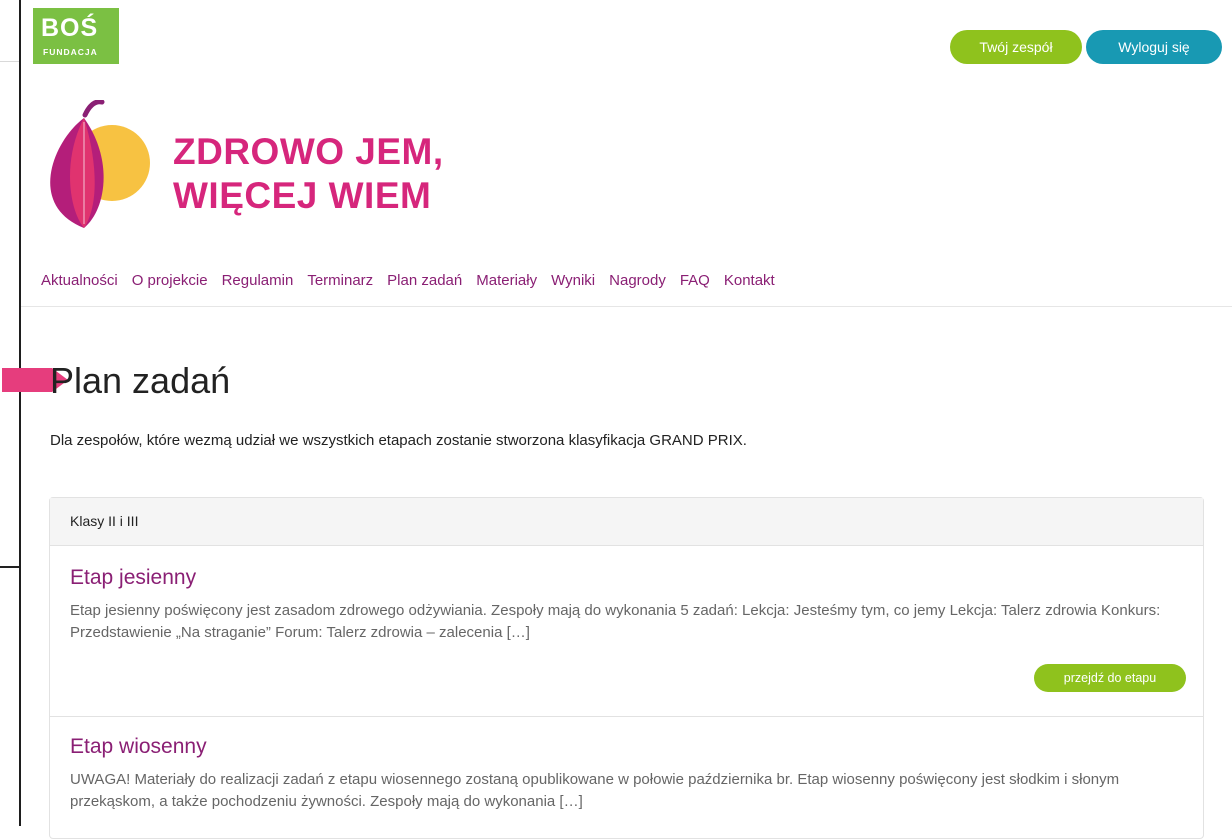 Image resolution: width=1232 pixels, height=839 pixels. Describe the element at coordinates (637, 280) in the screenshot. I see `nav-item-nagrody: Nagrody` at that location.